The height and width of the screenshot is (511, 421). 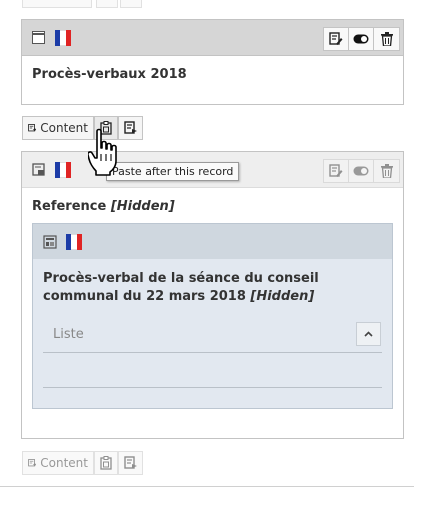 I want to click on collapse-button, so click(x=368, y=334).